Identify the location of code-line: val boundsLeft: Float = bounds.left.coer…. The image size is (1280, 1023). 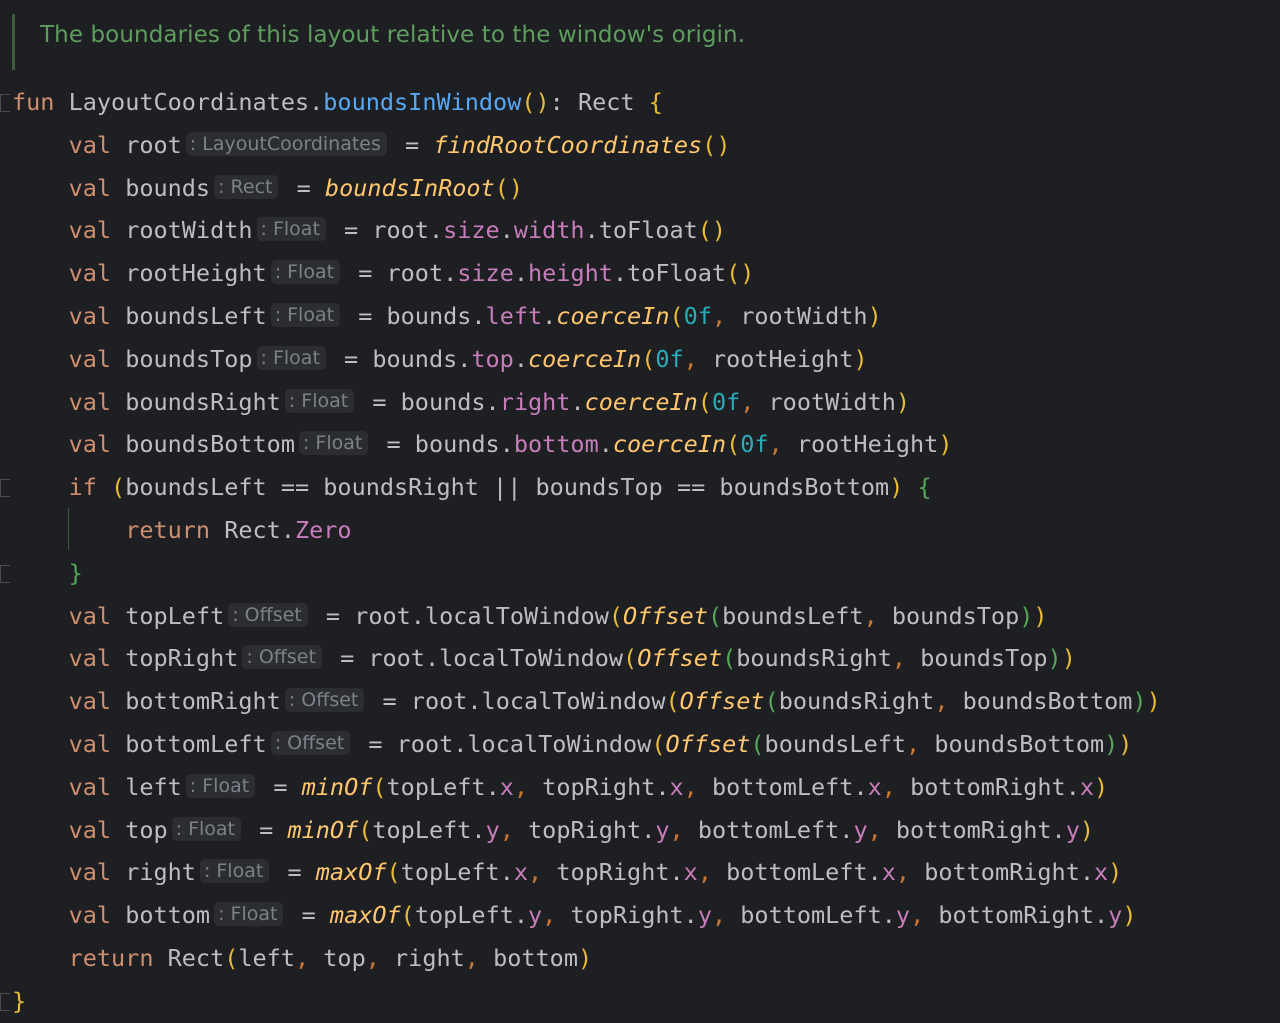
(447, 316).